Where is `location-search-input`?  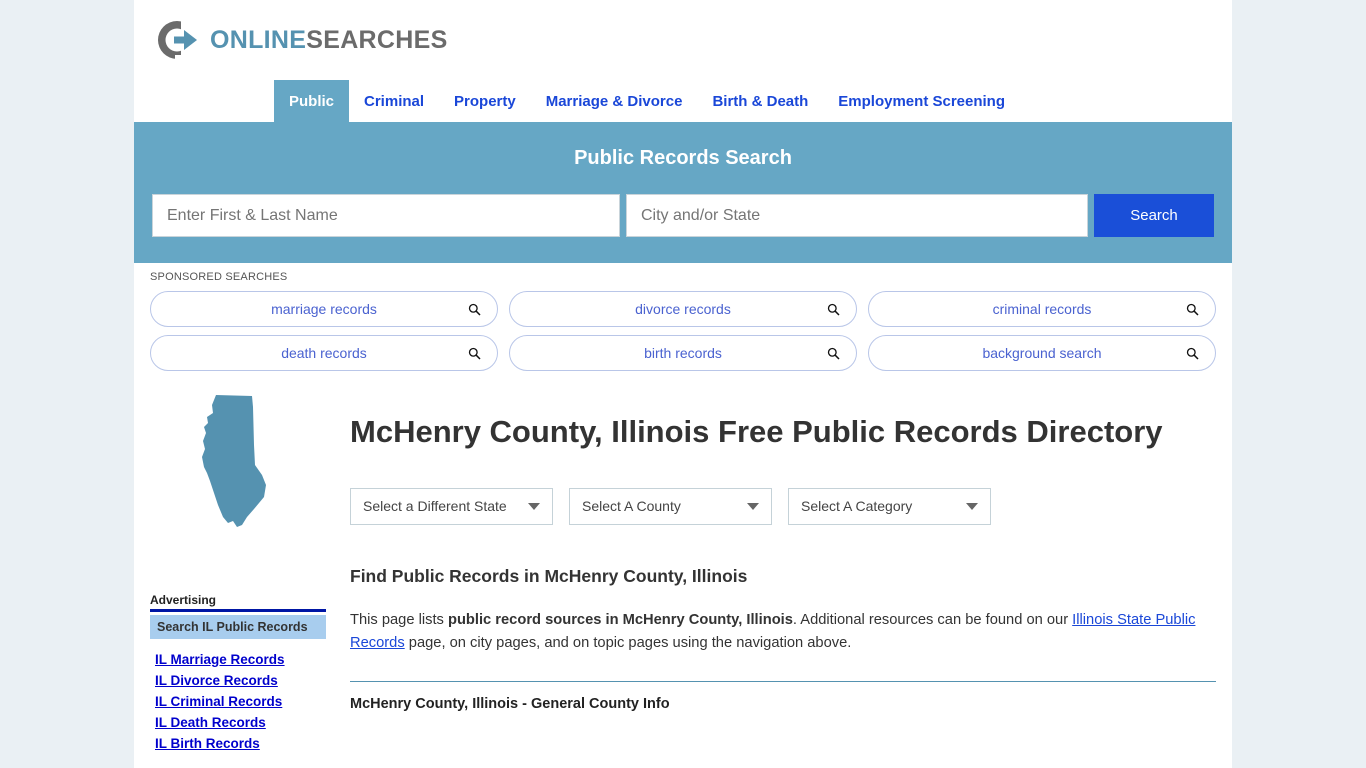 location-search-input is located at coordinates (857, 215).